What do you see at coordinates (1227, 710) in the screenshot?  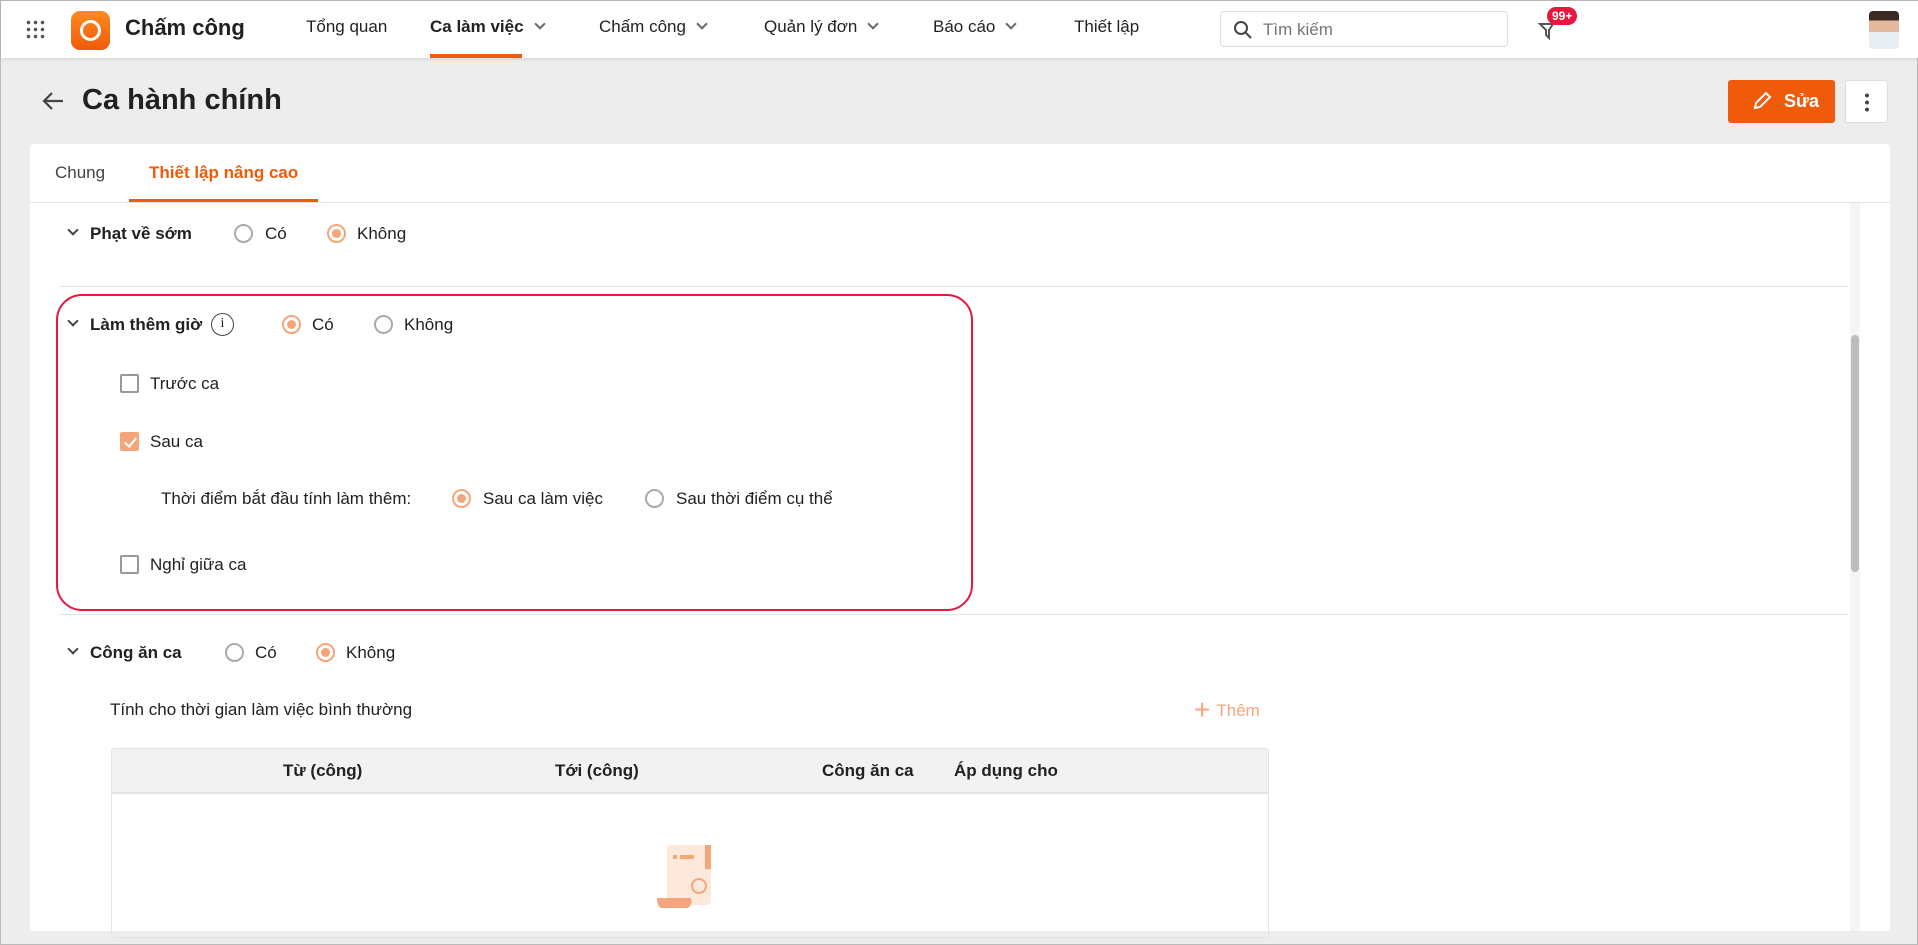 I see `add-button: + Thêm` at bounding box center [1227, 710].